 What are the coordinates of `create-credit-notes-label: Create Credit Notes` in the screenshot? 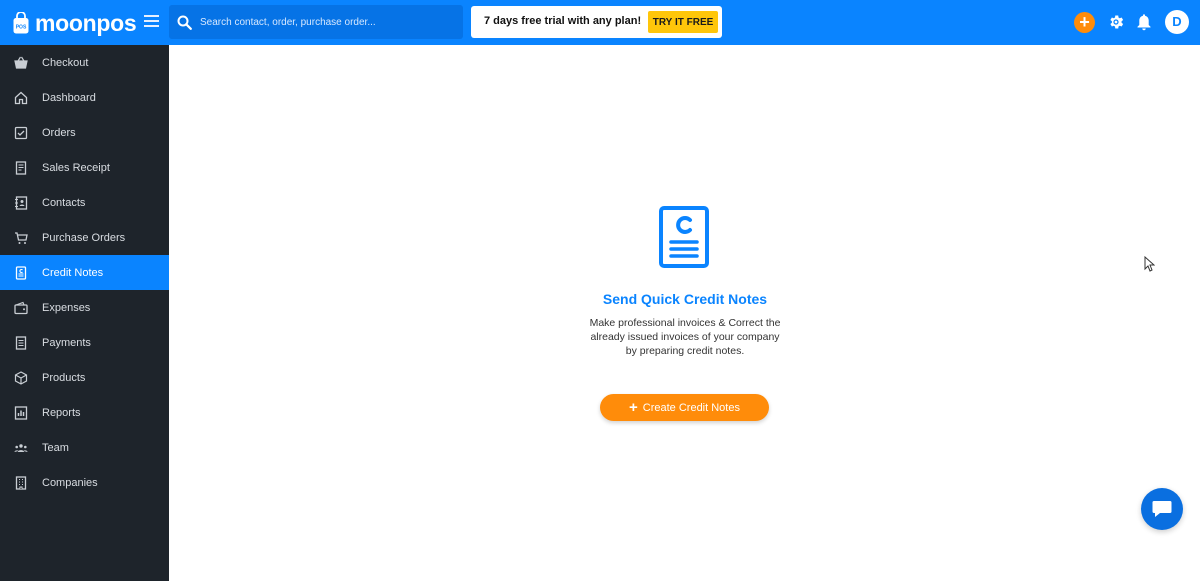 It's located at (691, 408).